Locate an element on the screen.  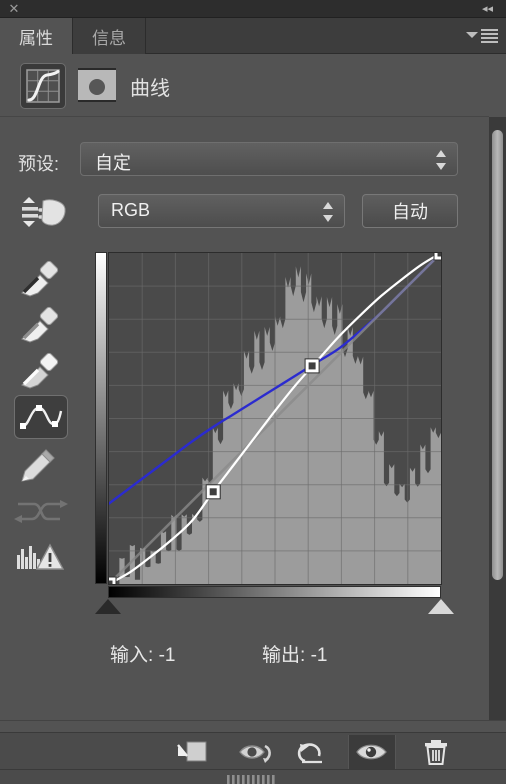
curves-tool-column is located at coordinates (45, 415).